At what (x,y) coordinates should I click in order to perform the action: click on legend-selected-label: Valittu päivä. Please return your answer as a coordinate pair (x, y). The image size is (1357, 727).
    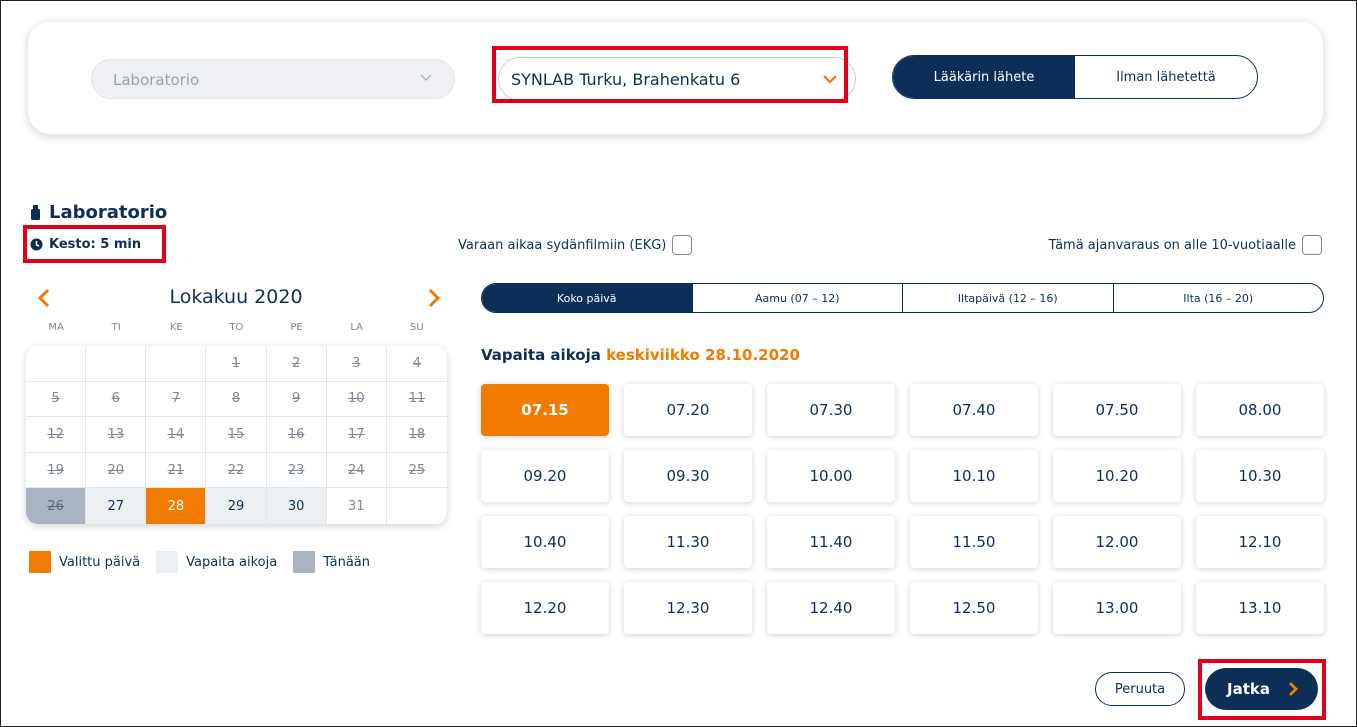
    Looking at the image, I should click on (100, 562).